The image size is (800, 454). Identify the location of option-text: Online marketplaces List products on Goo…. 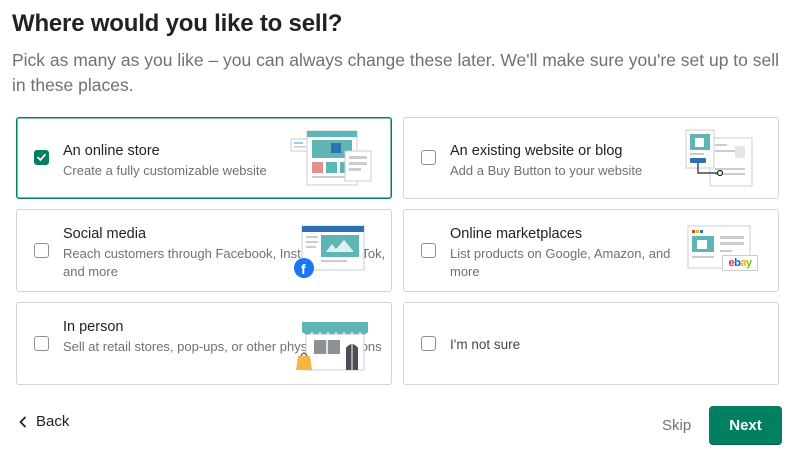
(565, 253).